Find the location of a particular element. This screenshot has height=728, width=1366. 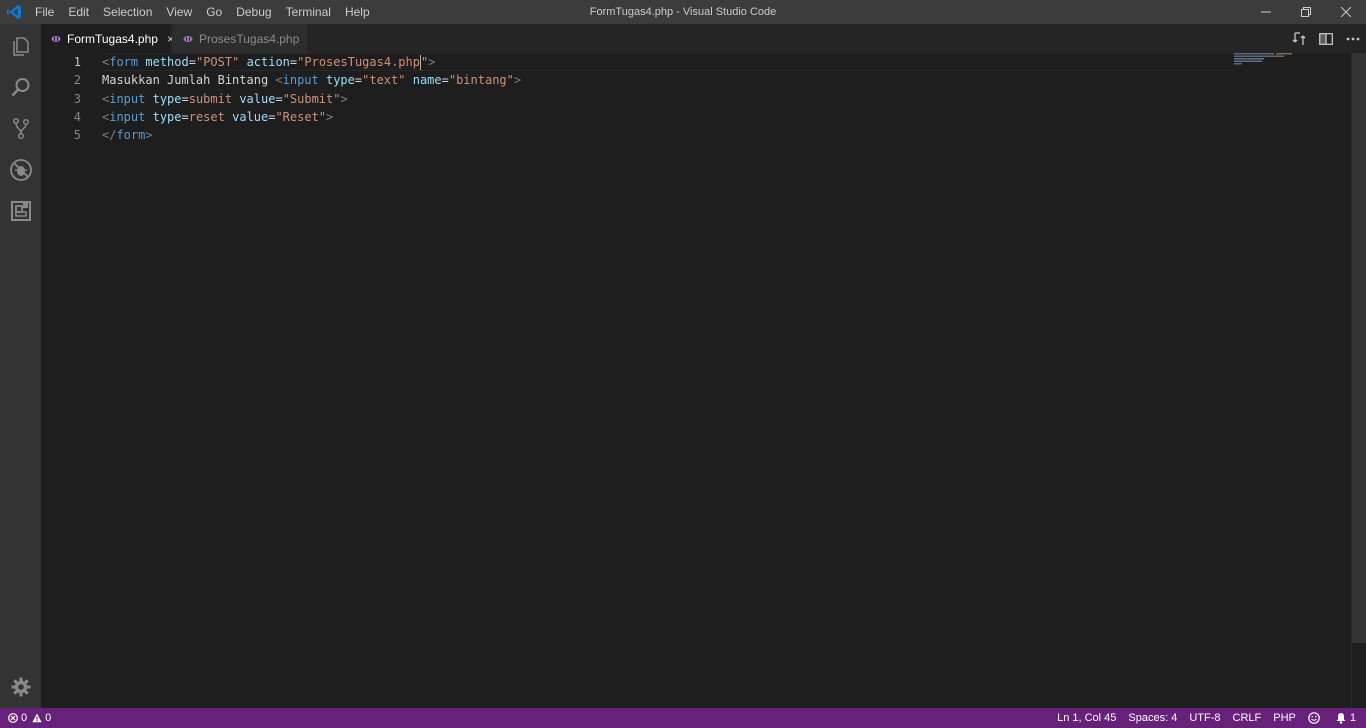

editor-actions is located at coordinates (1325, 38).